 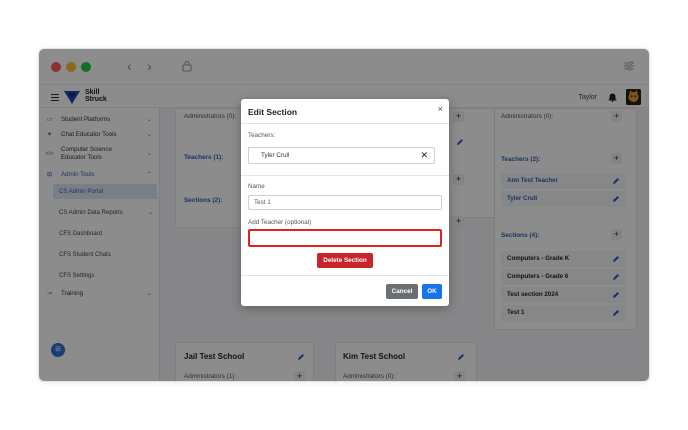 What do you see at coordinates (280, 222) in the screenshot?
I see `add-teacher-label: Add Teacher (optional)` at bounding box center [280, 222].